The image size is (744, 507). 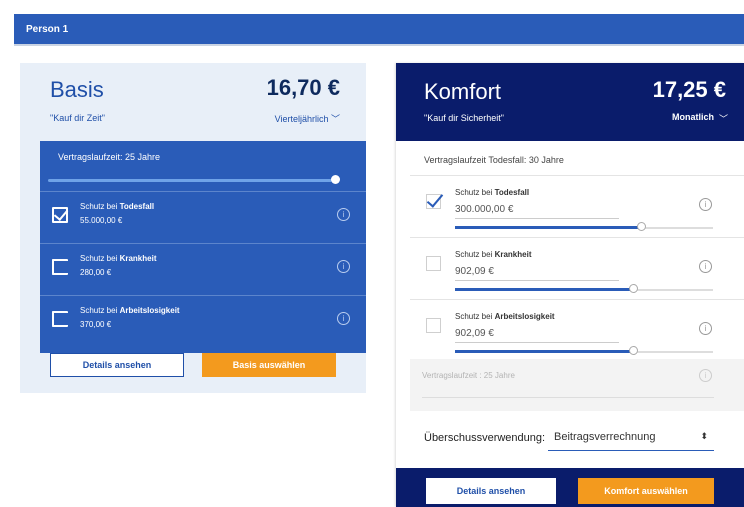 I want to click on basis-details-button: Details ansehen, so click(x=117, y=365).